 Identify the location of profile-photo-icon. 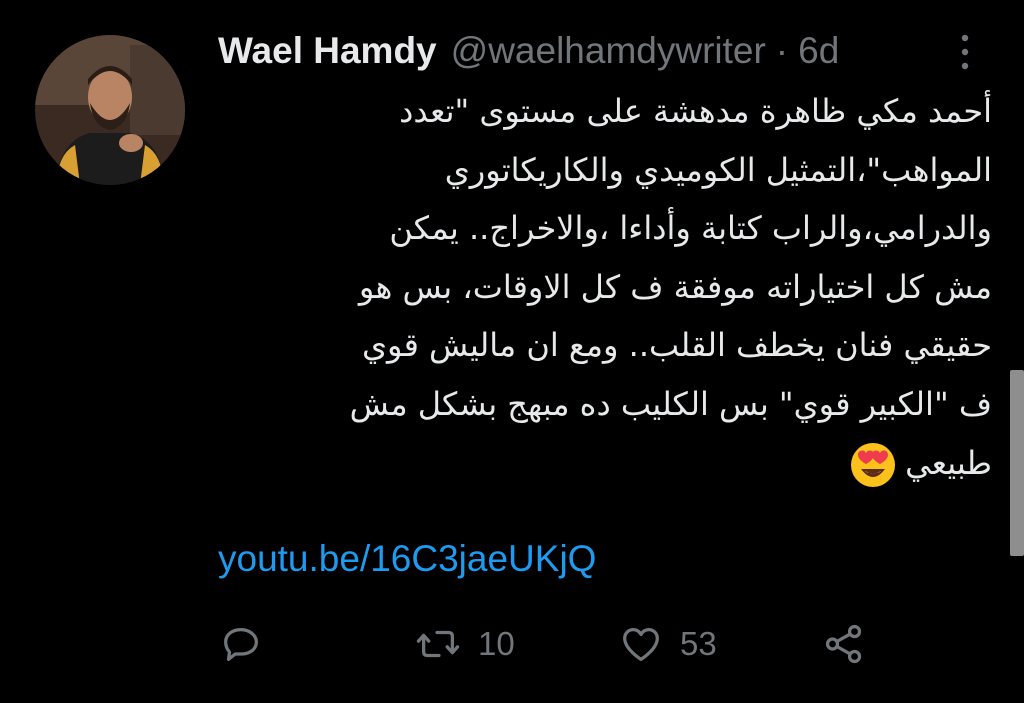
(110, 110).